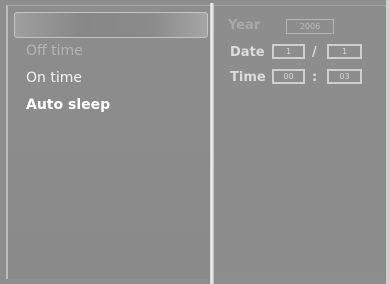 The height and width of the screenshot is (284, 389). What do you see at coordinates (344, 51) in the screenshot?
I see `date-day-field: 1` at bounding box center [344, 51].